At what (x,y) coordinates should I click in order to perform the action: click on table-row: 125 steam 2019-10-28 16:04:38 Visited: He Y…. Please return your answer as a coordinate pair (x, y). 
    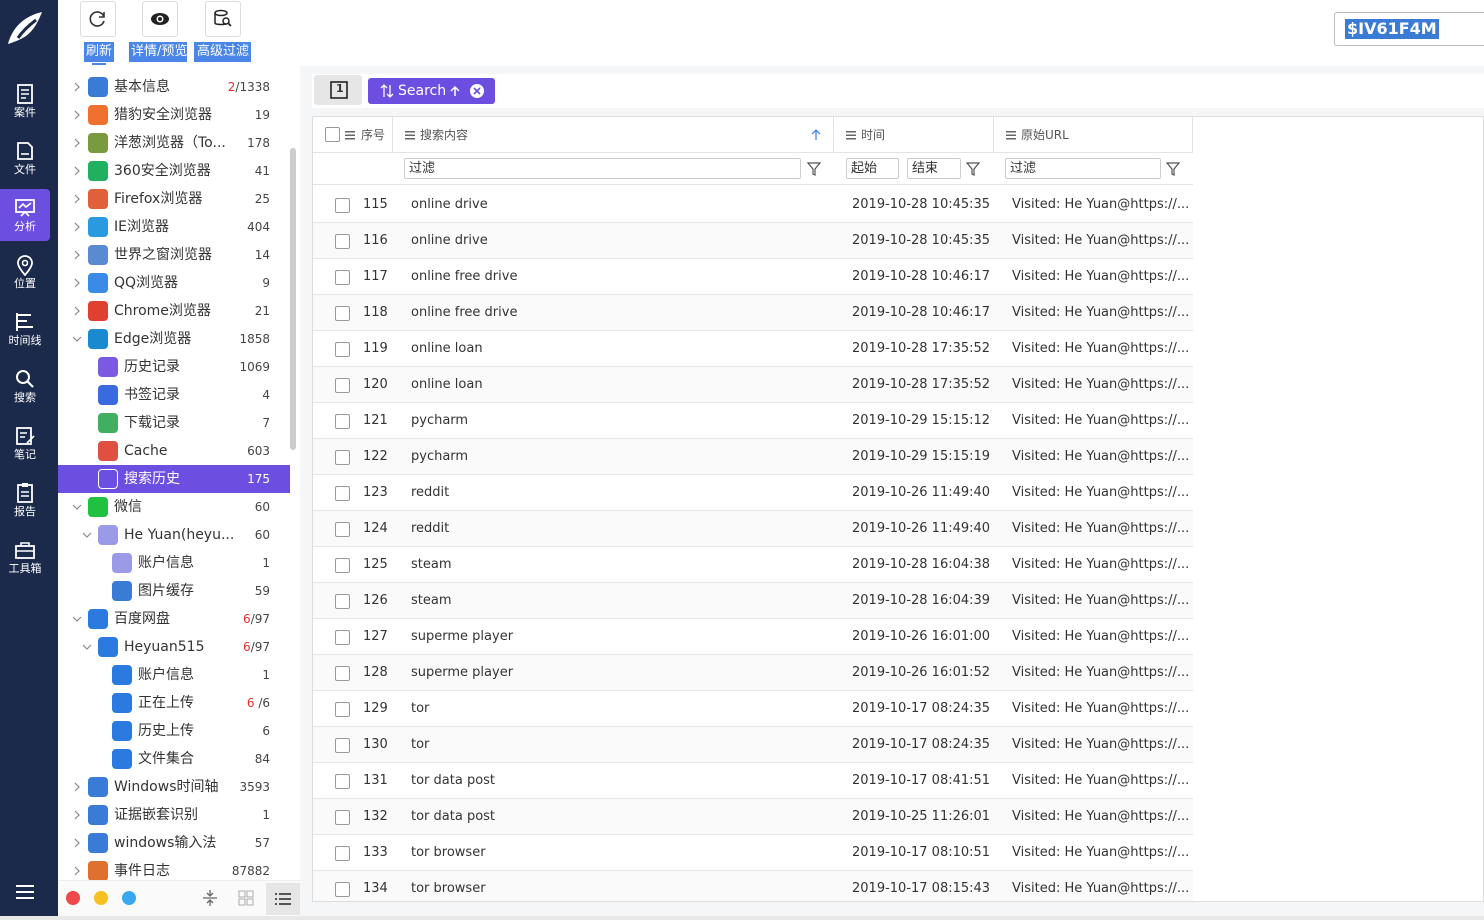
    Looking at the image, I should click on (753, 565).